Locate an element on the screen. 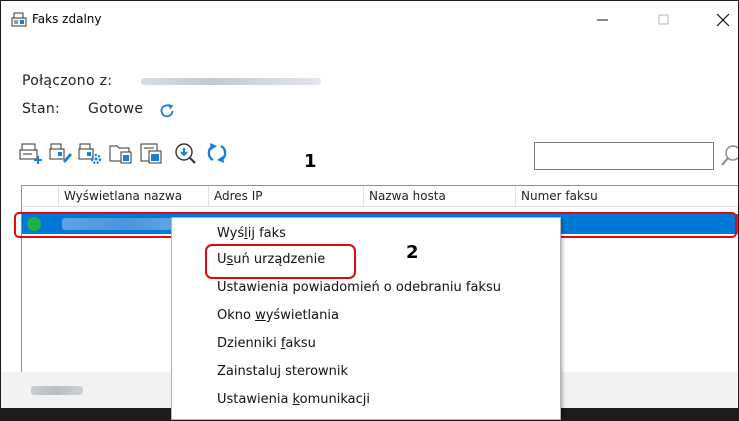 The width and height of the screenshot is (739, 421). menu-item-communication-settings: Ustawienia komunikacji is located at coordinates (293, 399).